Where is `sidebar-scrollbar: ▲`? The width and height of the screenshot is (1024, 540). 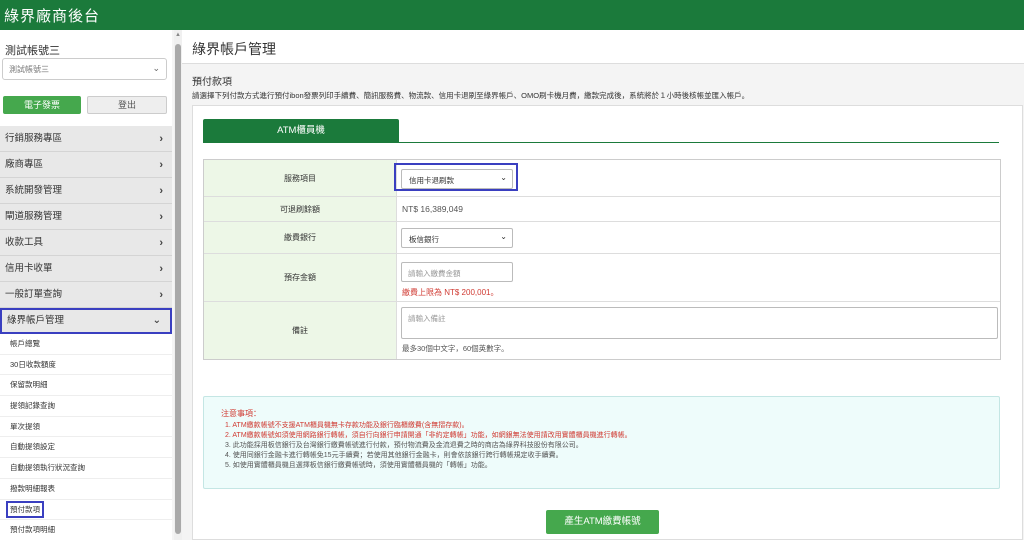 sidebar-scrollbar: ▲ is located at coordinates (178, 285).